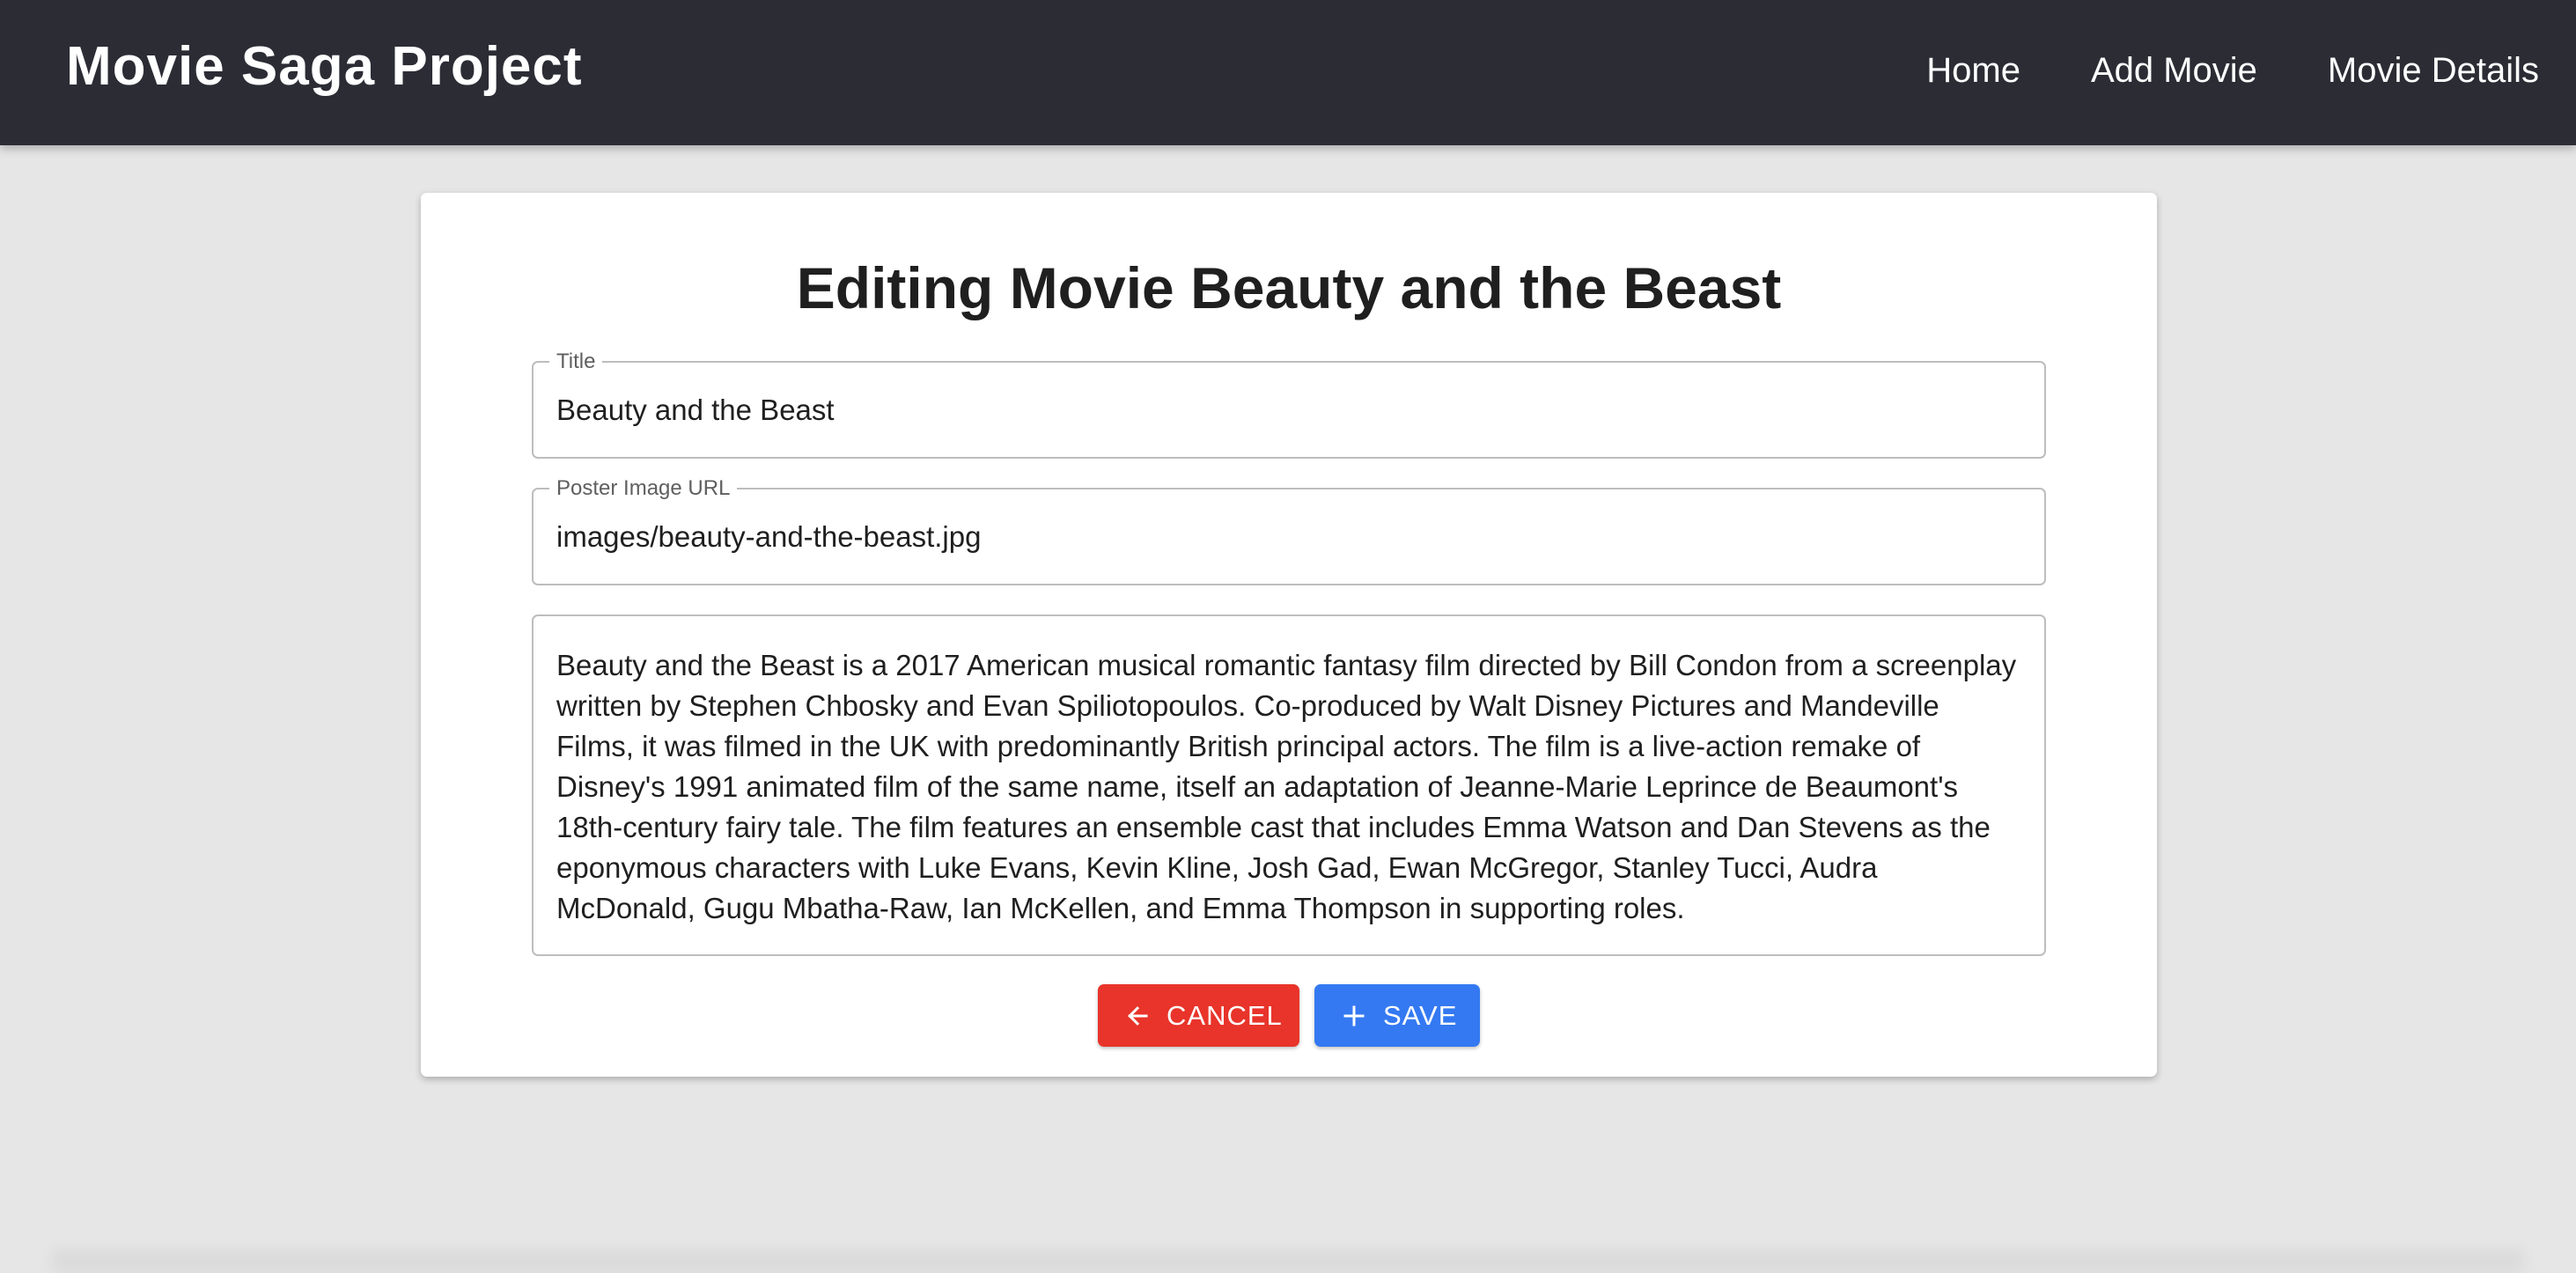  What do you see at coordinates (2434, 71) in the screenshot?
I see `nav-item-movie-details: Movie Details` at bounding box center [2434, 71].